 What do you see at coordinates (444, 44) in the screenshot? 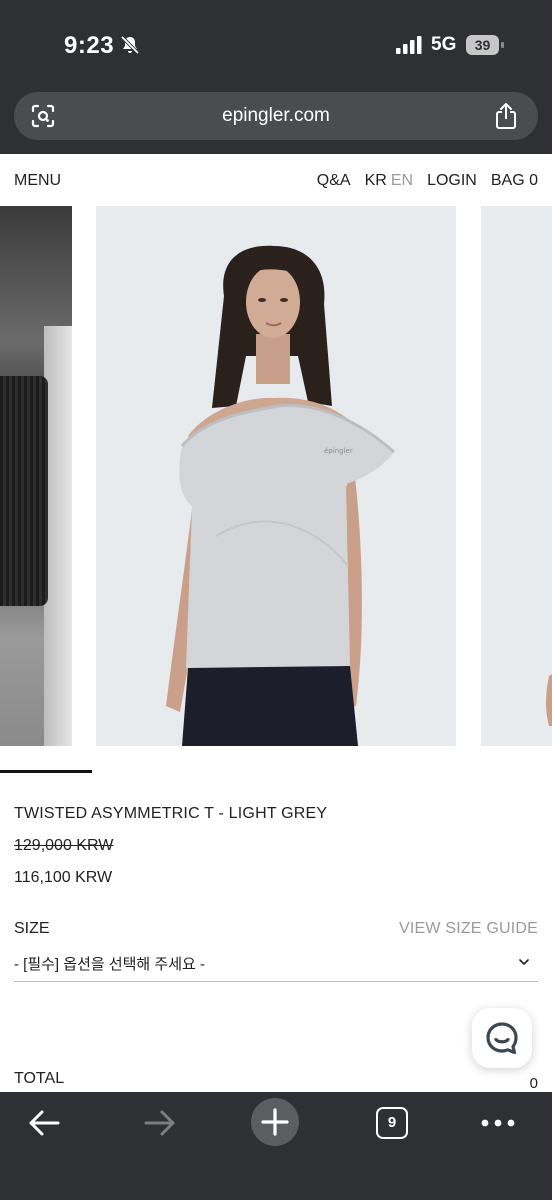
I see `network-label: 5G` at bounding box center [444, 44].